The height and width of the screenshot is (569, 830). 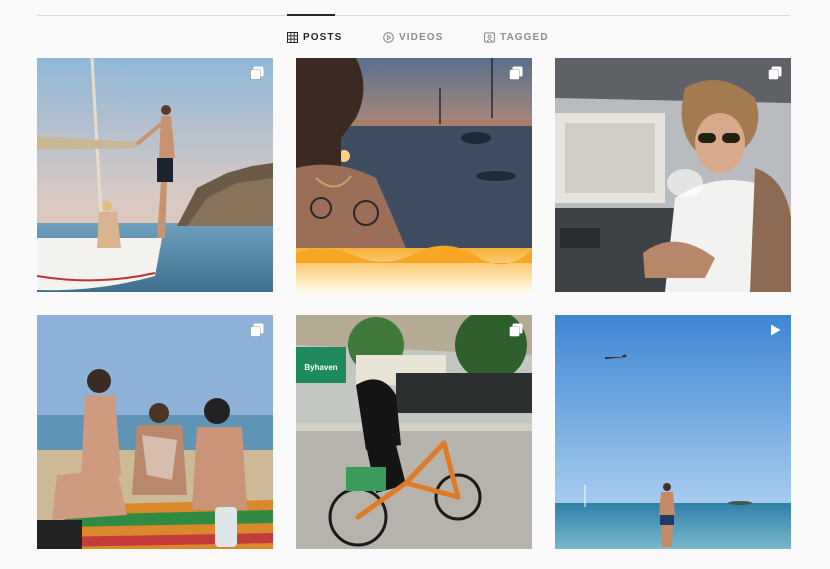 I want to click on byhaven-sign-text: Byhaven, so click(x=320, y=367).